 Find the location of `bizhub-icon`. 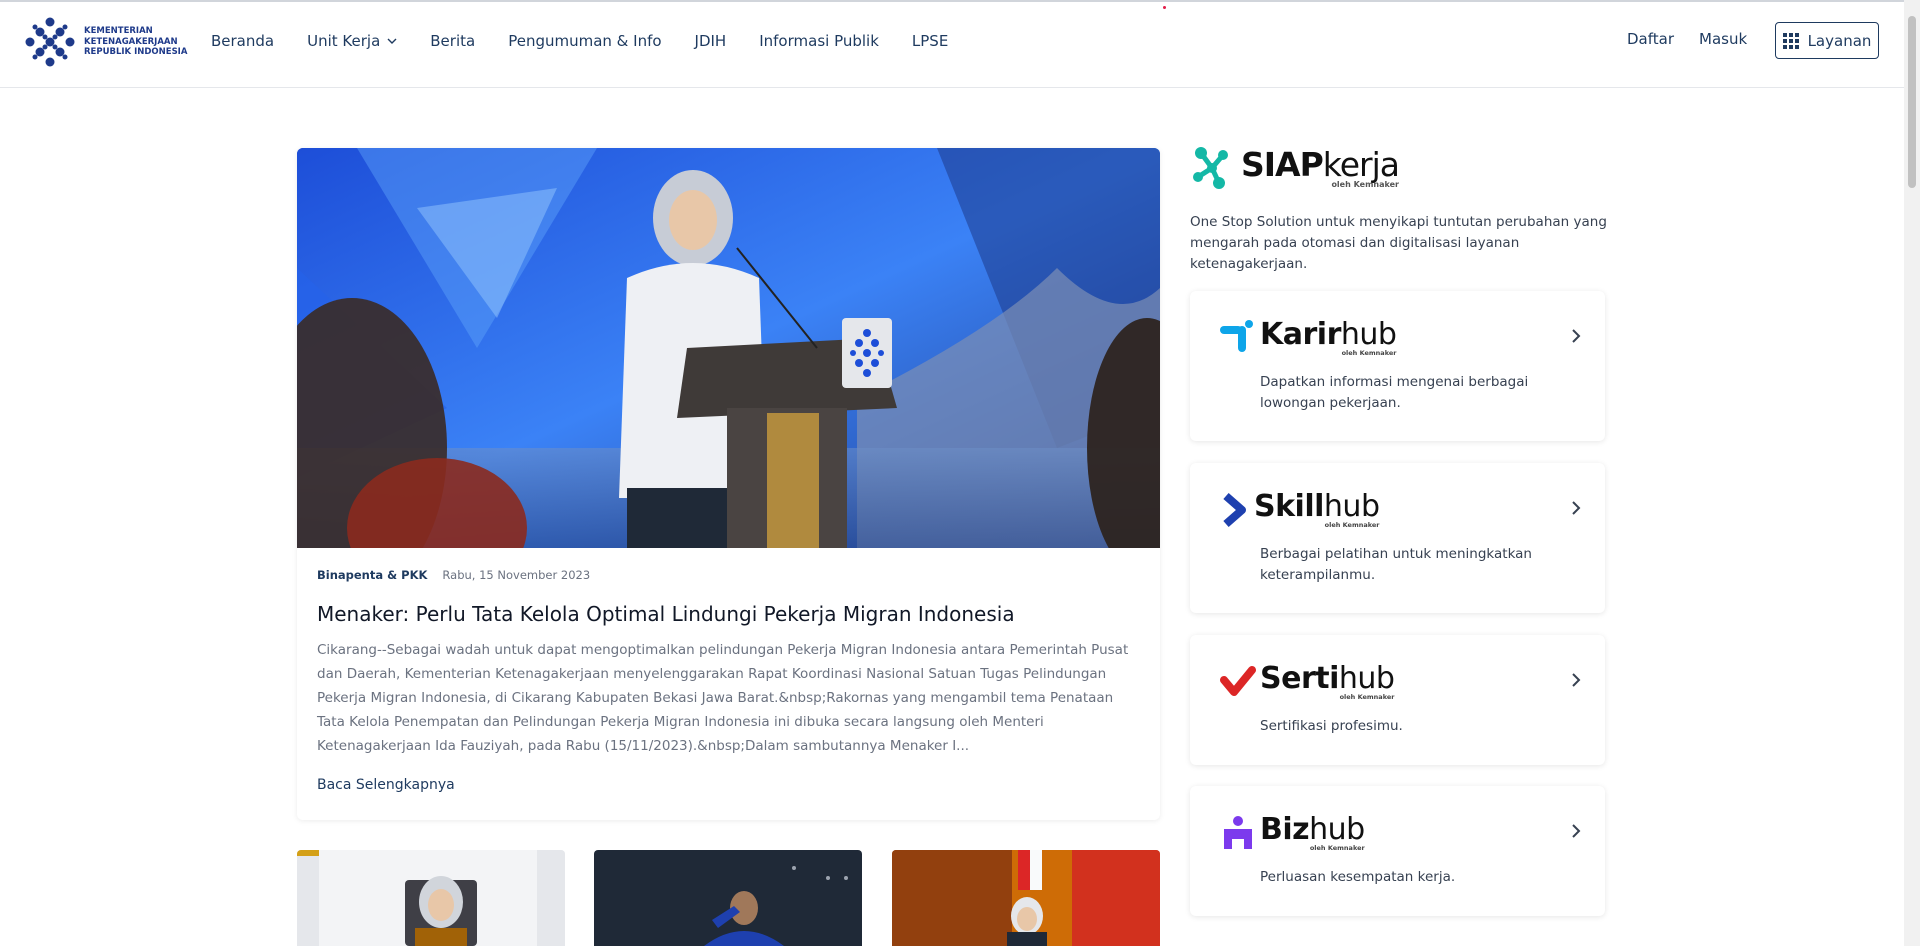

bizhub-icon is located at coordinates (1238, 832).